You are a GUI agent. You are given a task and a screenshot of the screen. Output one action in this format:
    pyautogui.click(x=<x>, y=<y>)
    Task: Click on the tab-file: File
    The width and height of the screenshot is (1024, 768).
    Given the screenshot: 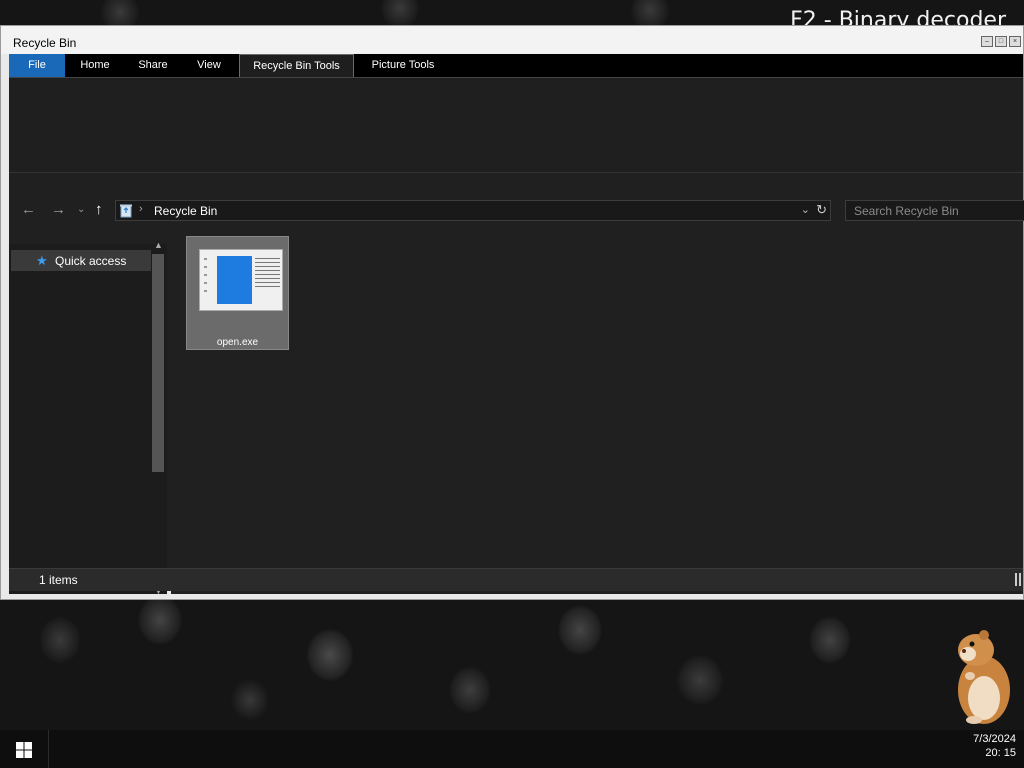 What is the action you would take?
    pyautogui.click(x=37, y=65)
    